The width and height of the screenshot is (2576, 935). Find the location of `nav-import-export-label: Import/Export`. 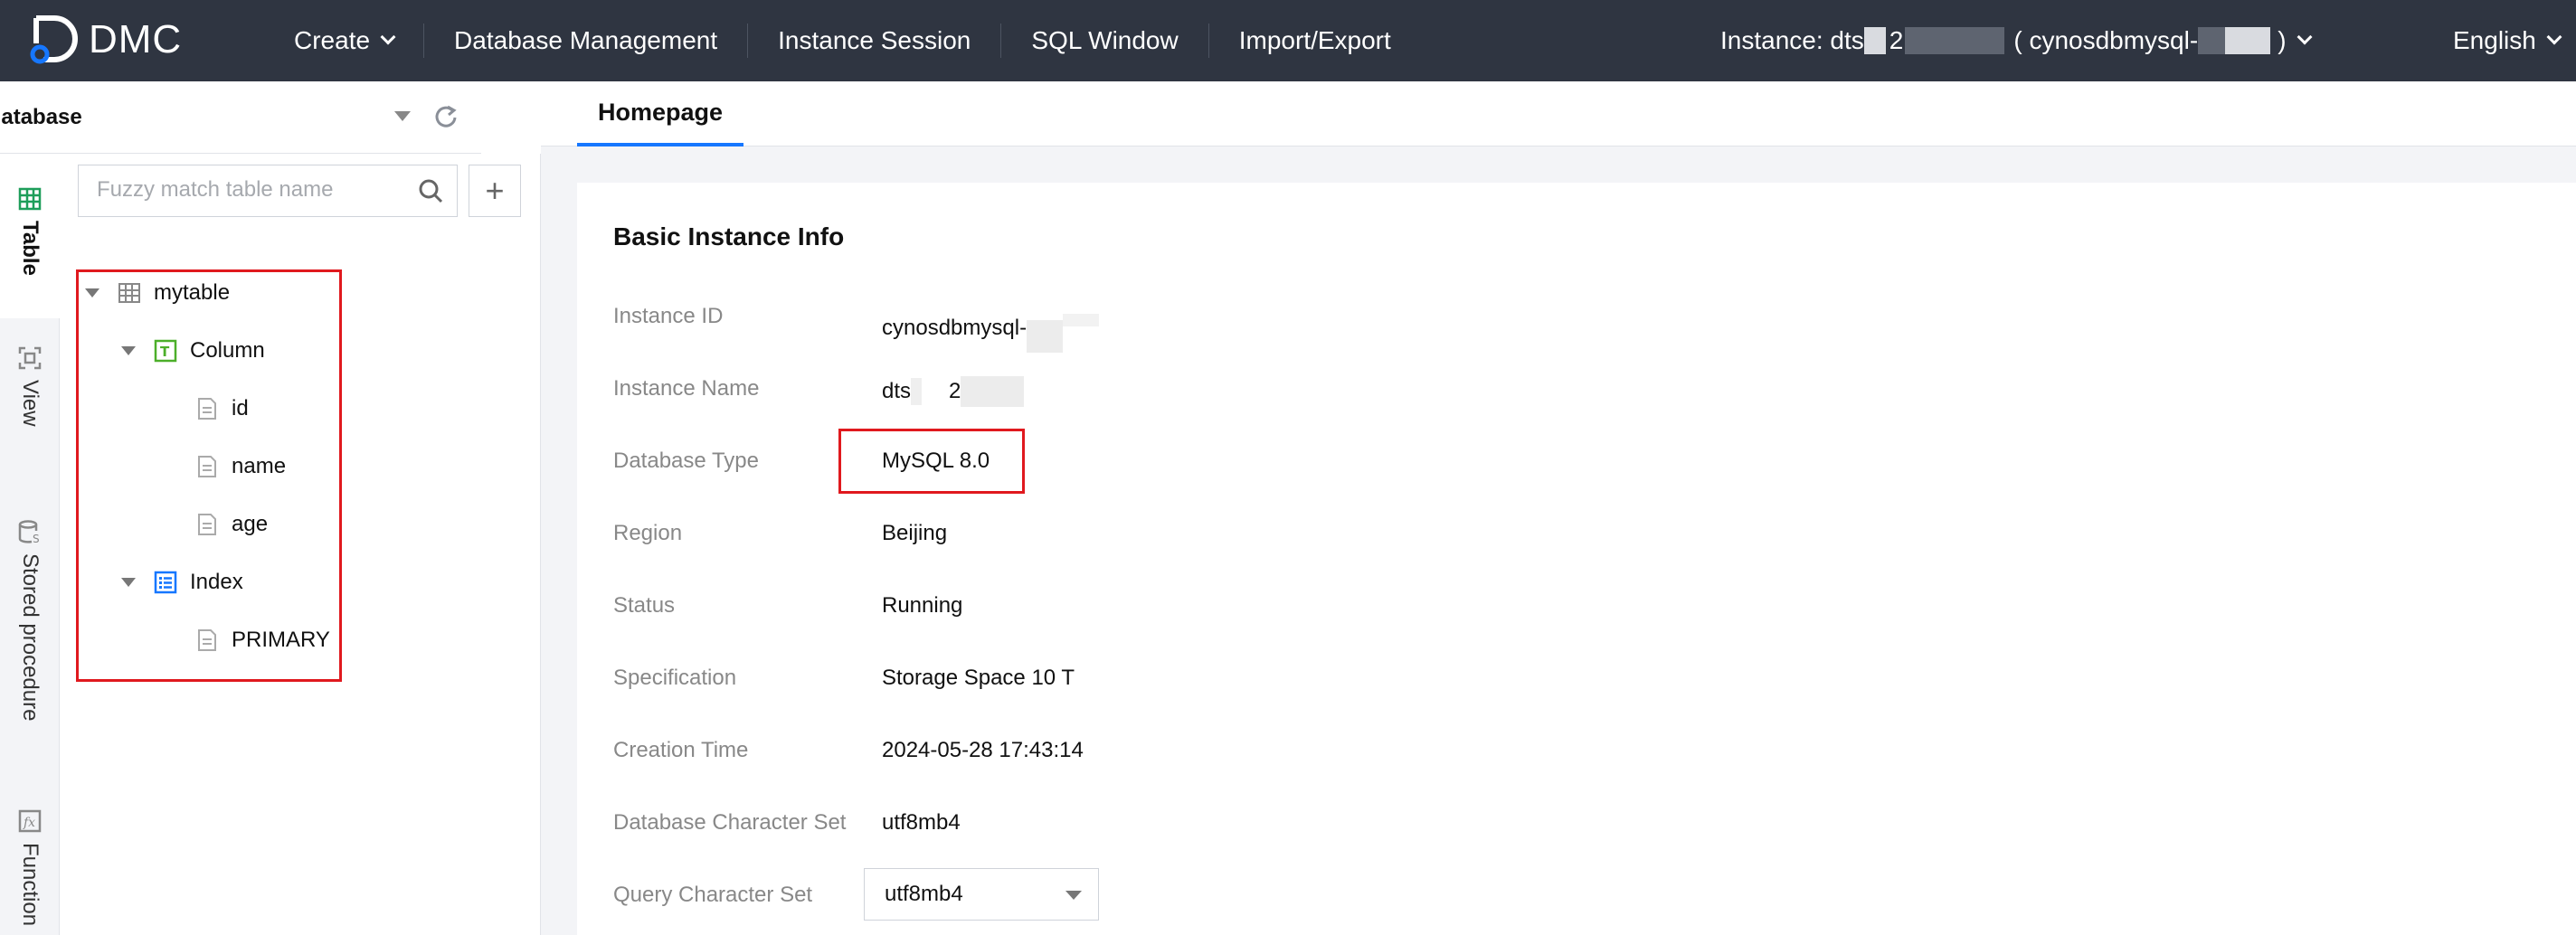

nav-import-export-label: Import/Export is located at coordinates (1314, 40).